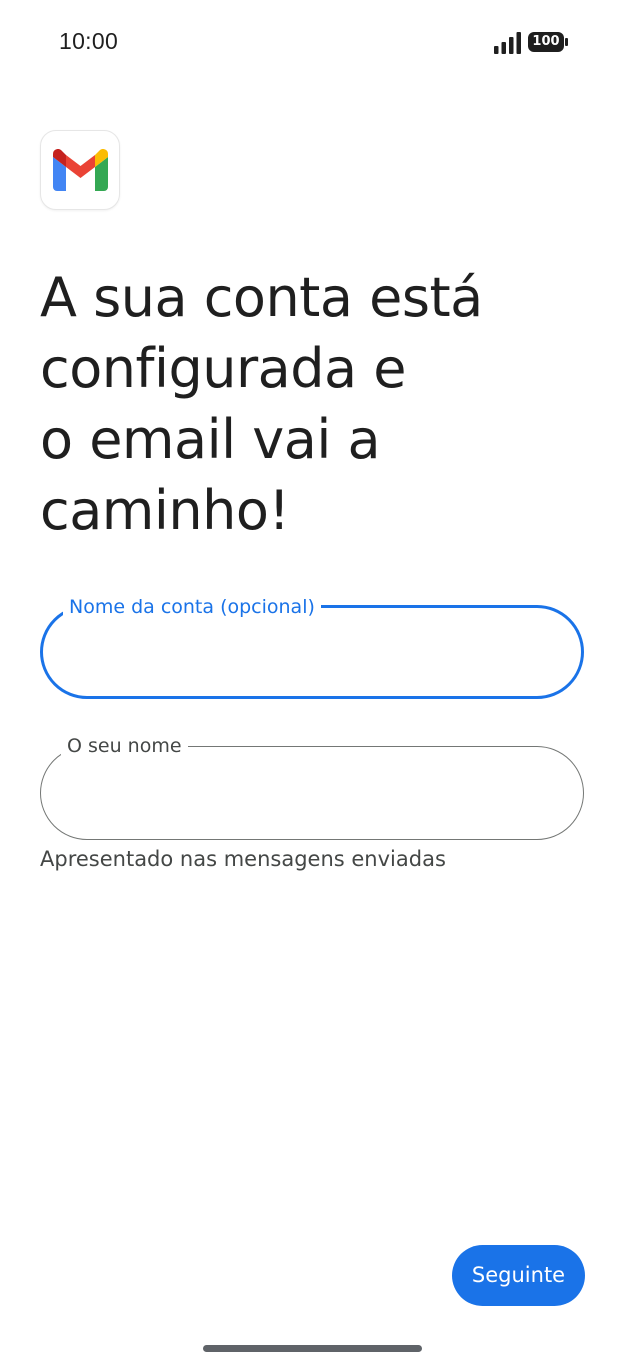 The height and width of the screenshot is (1362, 625). I want to click on page-title-line: A sua conta está, so click(261, 297).